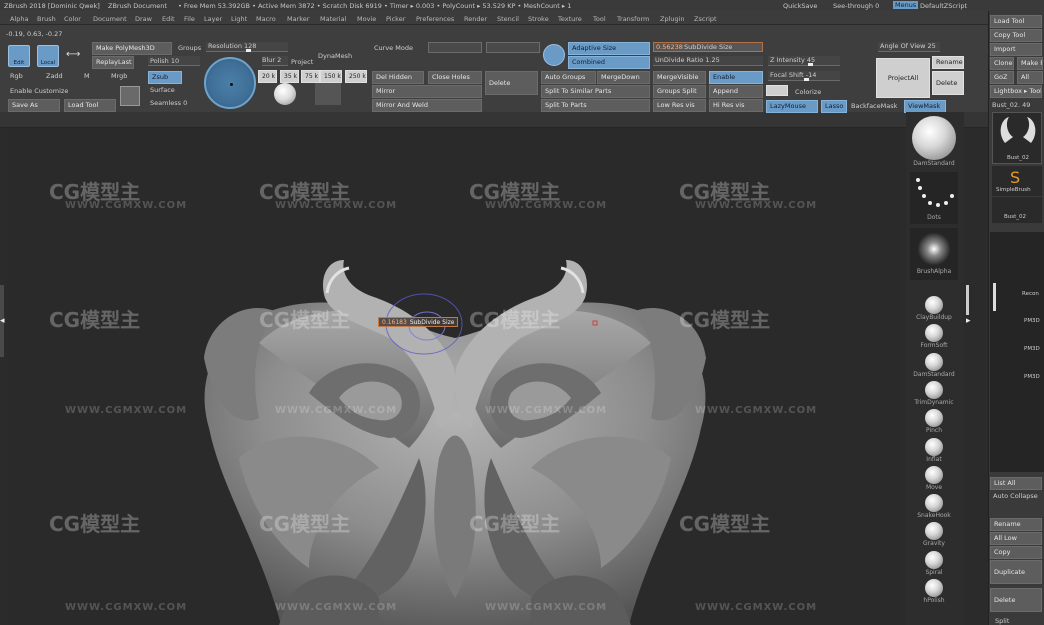 The height and width of the screenshot is (625, 1044). What do you see at coordinates (934, 506) in the screenshot?
I see `brush-snakehook: SnakeHook` at bounding box center [934, 506].